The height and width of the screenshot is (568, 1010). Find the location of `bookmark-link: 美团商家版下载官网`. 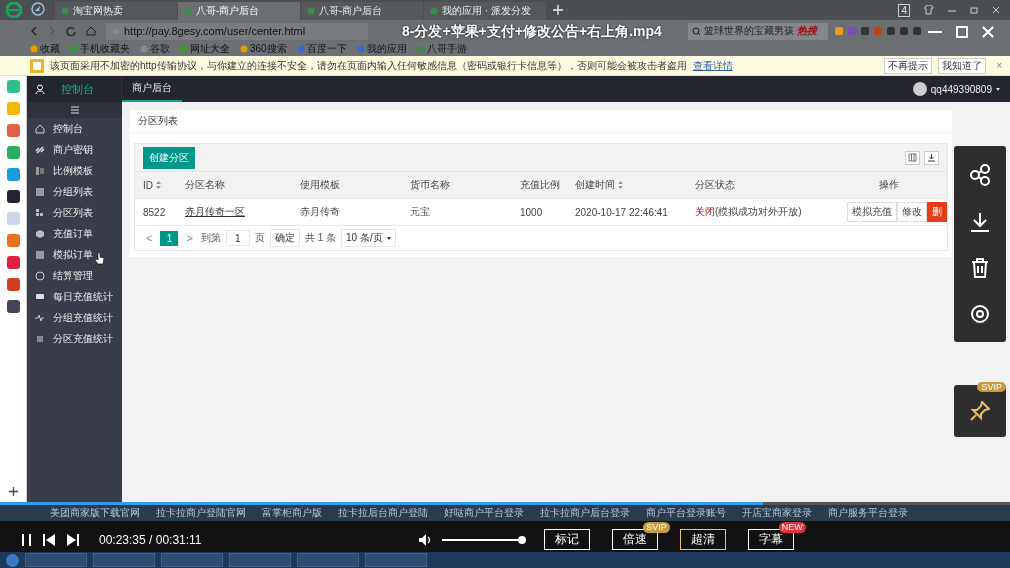

bookmark-link: 美团商家版下载官网 is located at coordinates (95, 513).